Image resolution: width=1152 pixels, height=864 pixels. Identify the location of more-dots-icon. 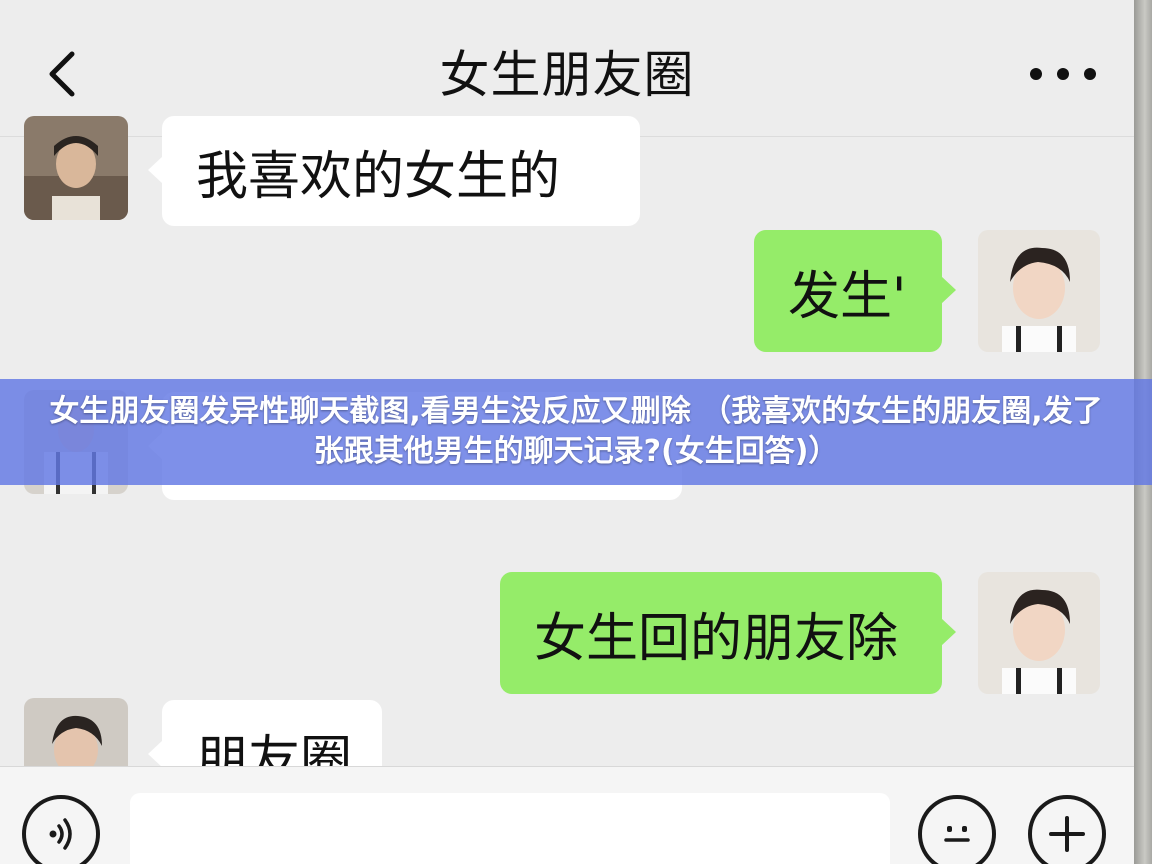
(1036, 74).